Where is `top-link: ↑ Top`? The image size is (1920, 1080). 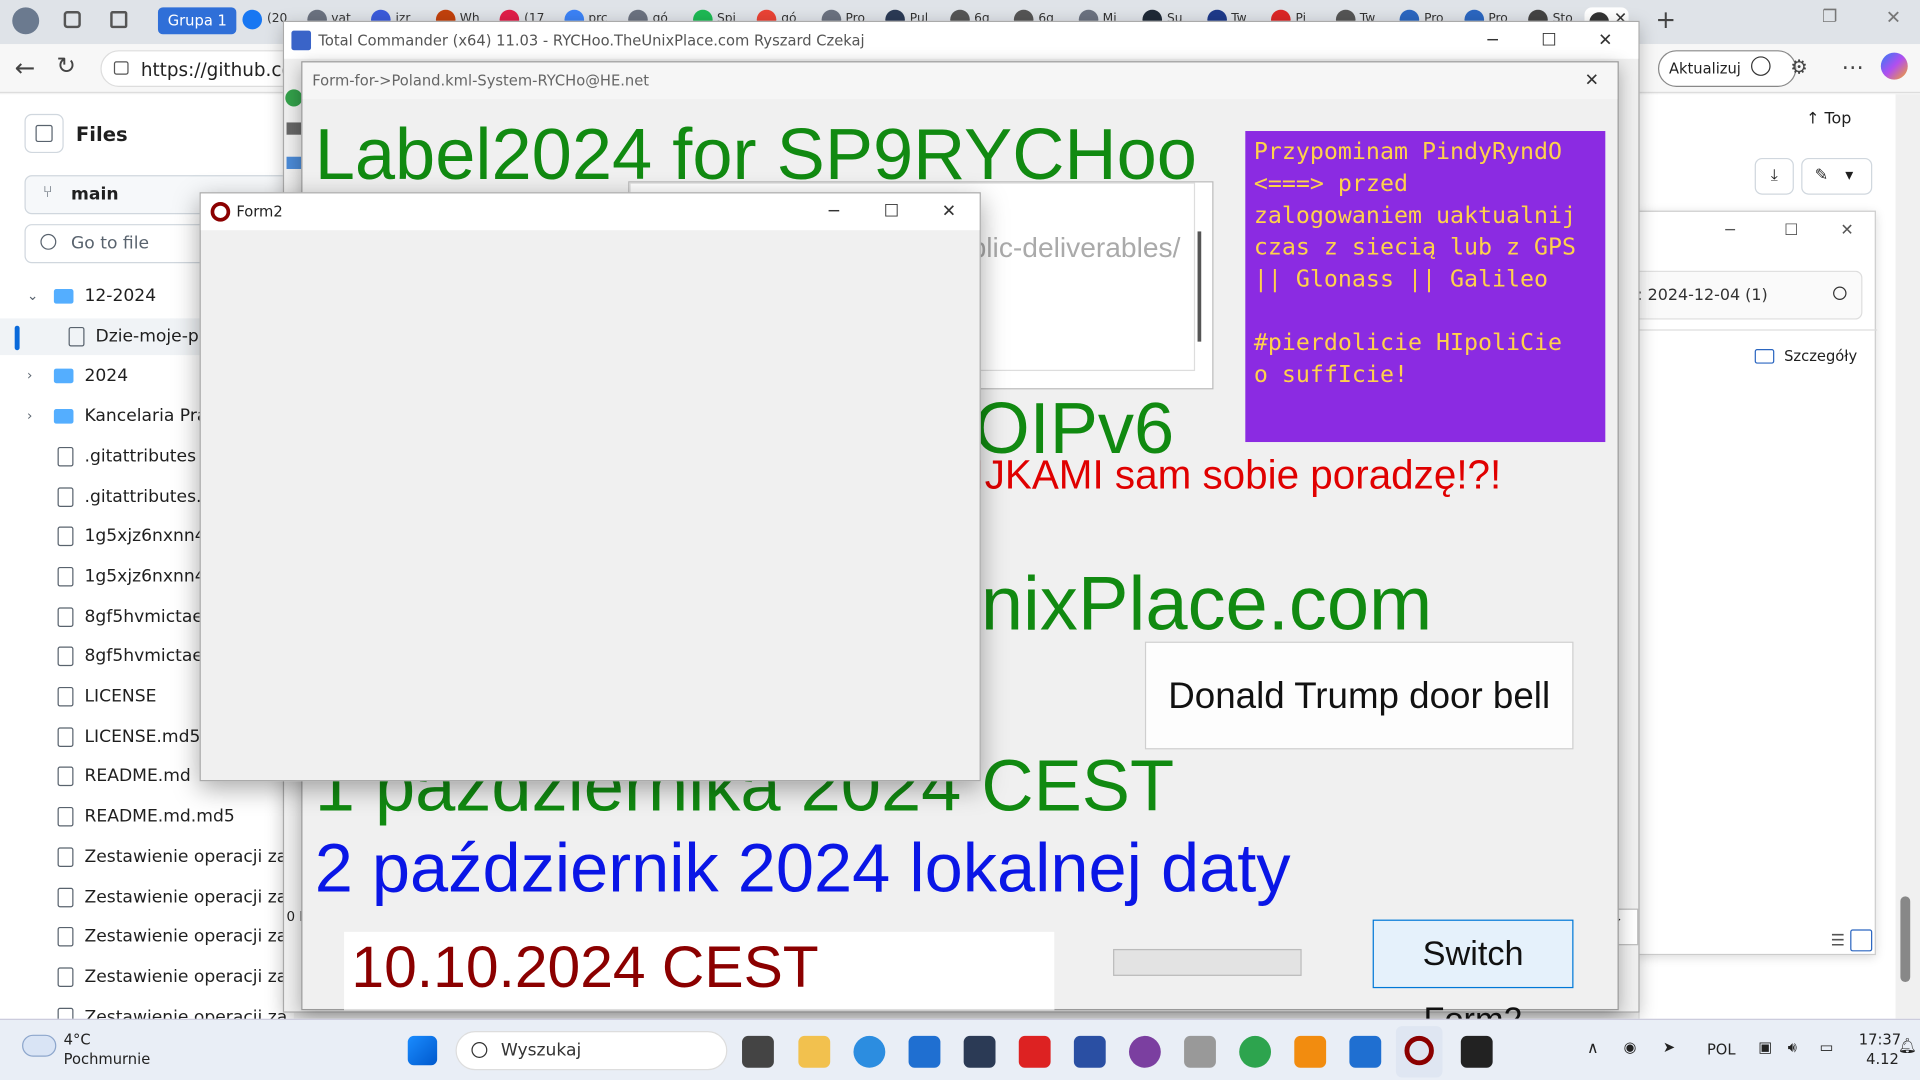
top-link: ↑ Top is located at coordinates (1828, 119).